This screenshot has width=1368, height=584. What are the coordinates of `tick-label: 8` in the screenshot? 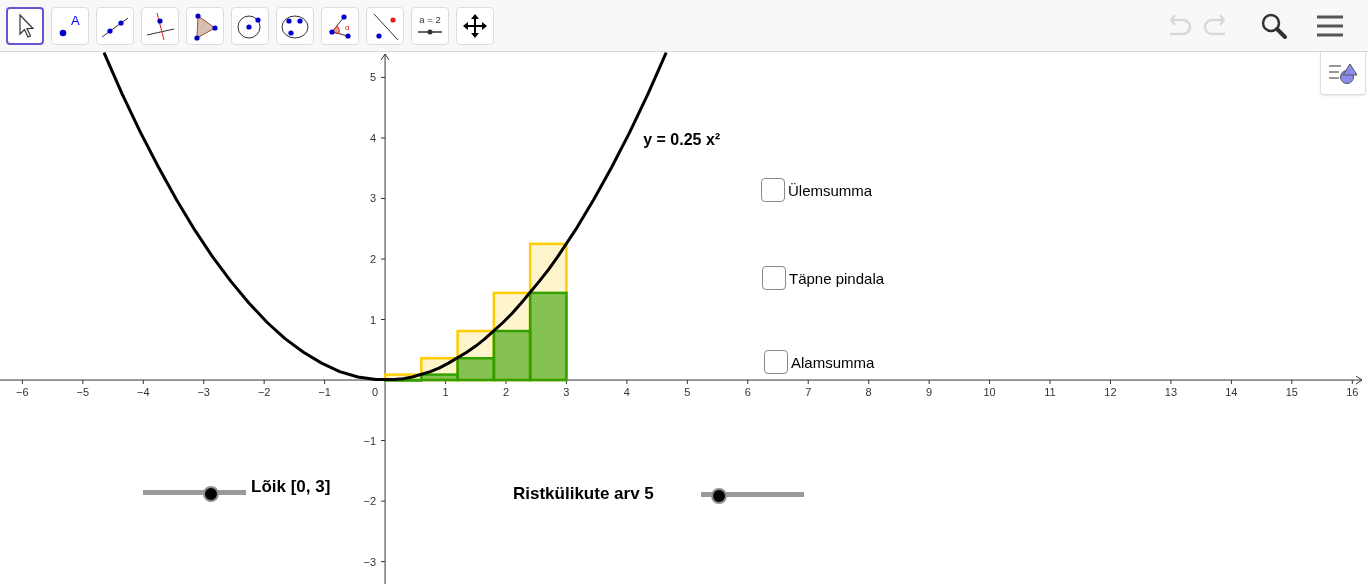 It's located at (868, 392).